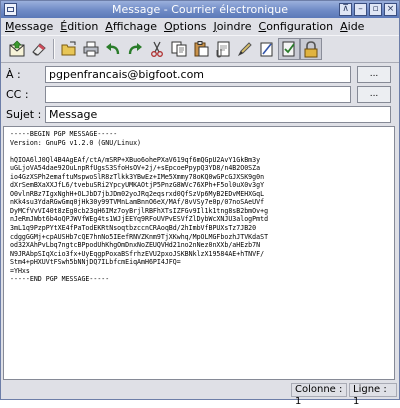 The width and height of the screenshot is (400, 408). I want to click on cut-icon, so click(157, 49).